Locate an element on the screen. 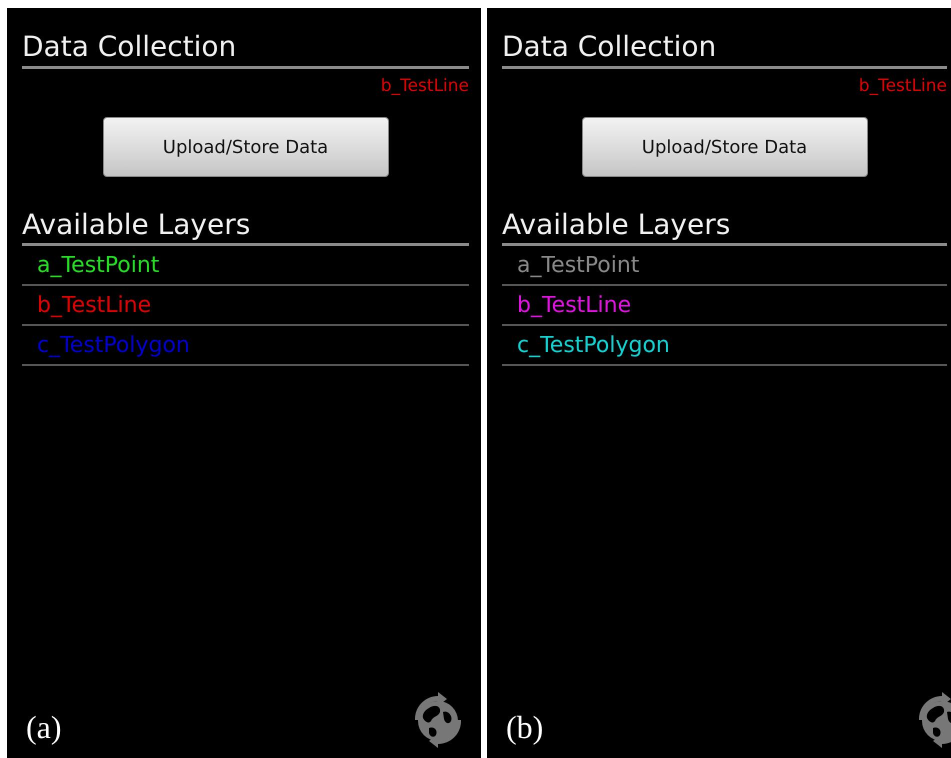 Image resolution: width=951 pixels, height=758 pixels. layer-item: c_TestPolygon is located at coordinates (593, 345).